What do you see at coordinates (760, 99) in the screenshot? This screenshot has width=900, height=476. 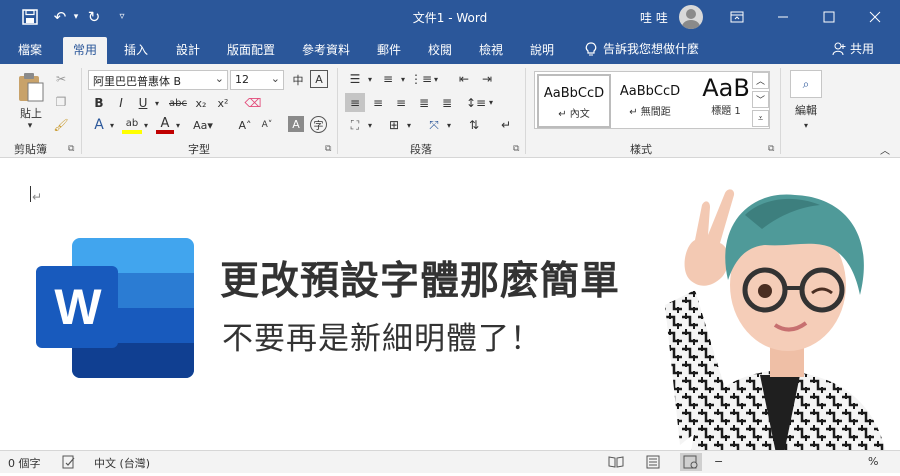 I see `styles-scroll-down-icon: ﹀` at bounding box center [760, 99].